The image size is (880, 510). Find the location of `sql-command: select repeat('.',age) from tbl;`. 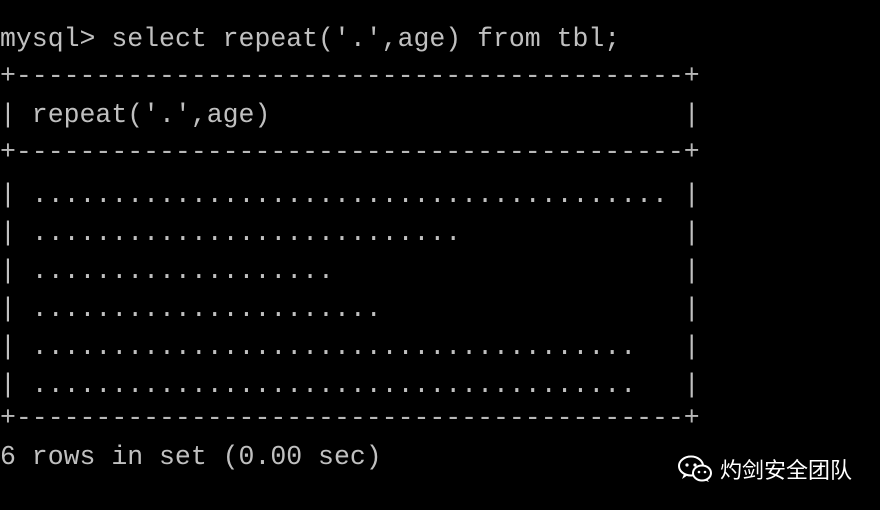

sql-command: select repeat('.',age) from tbl; is located at coordinates (366, 39).